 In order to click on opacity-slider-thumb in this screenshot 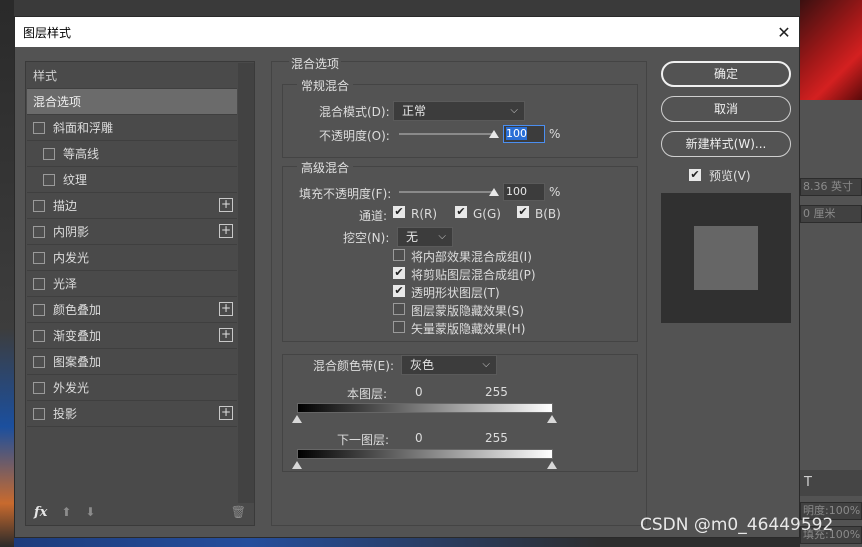, I will do `click(494, 134)`.